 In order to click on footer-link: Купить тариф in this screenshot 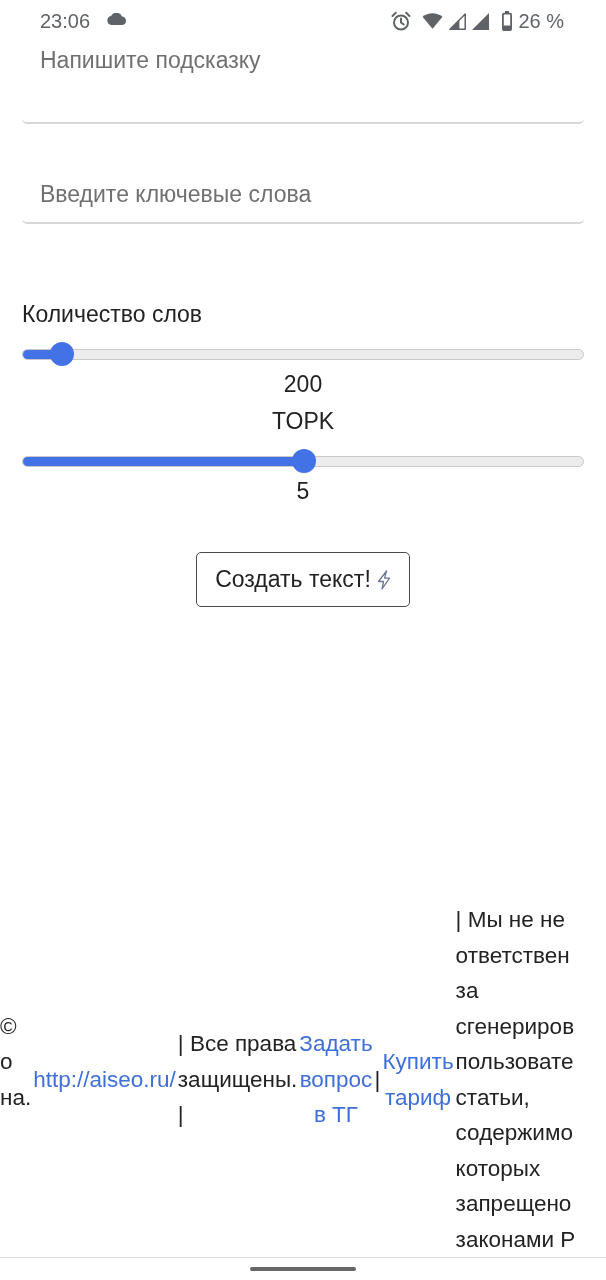, I will do `click(418, 1079)`.